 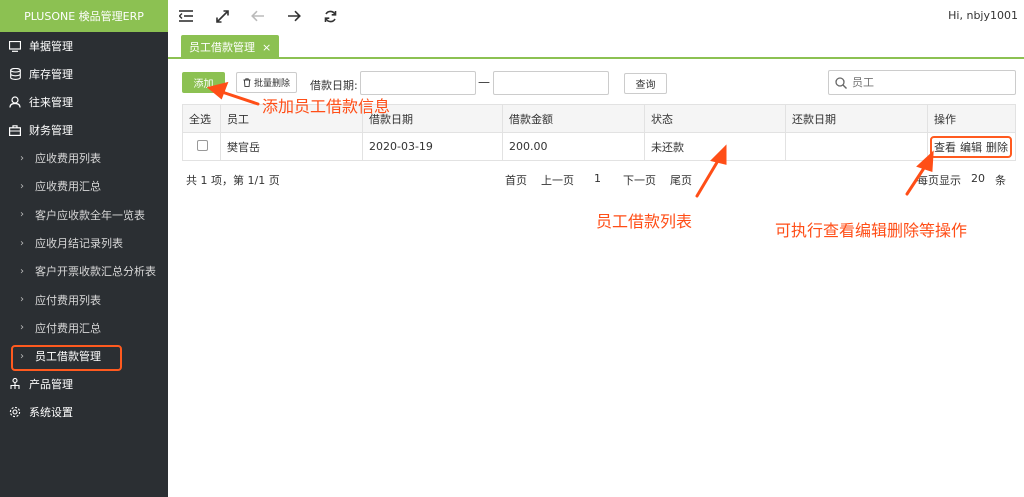 What do you see at coordinates (597, 180) in the screenshot?
I see `current-page: 1` at bounding box center [597, 180].